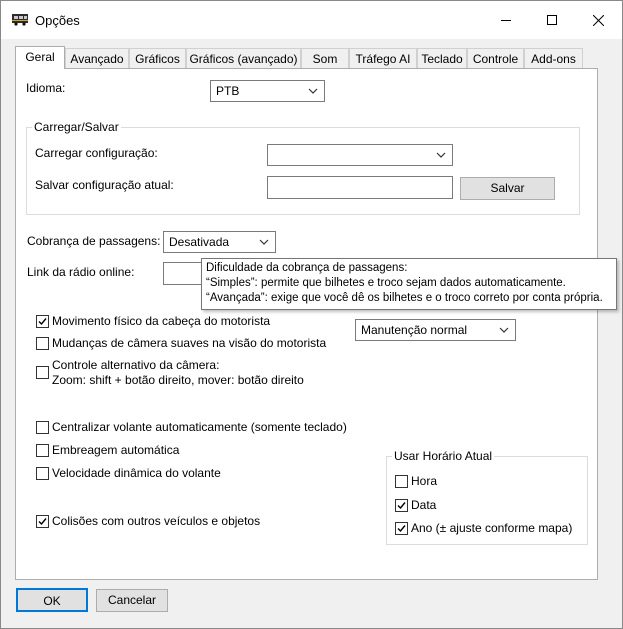 The width and height of the screenshot is (623, 629). I want to click on fare-dropdown: Desativada, so click(219, 242).